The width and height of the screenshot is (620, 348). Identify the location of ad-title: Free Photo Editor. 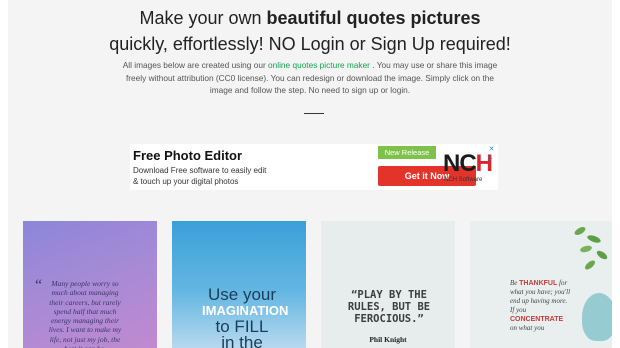
(187, 155).